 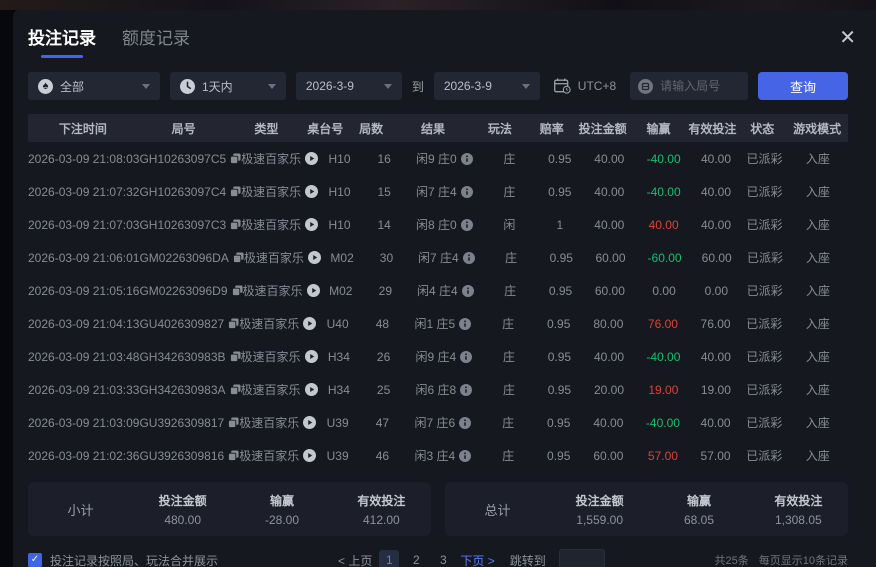 I want to click on close-icon: ✕, so click(x=847, y=38).